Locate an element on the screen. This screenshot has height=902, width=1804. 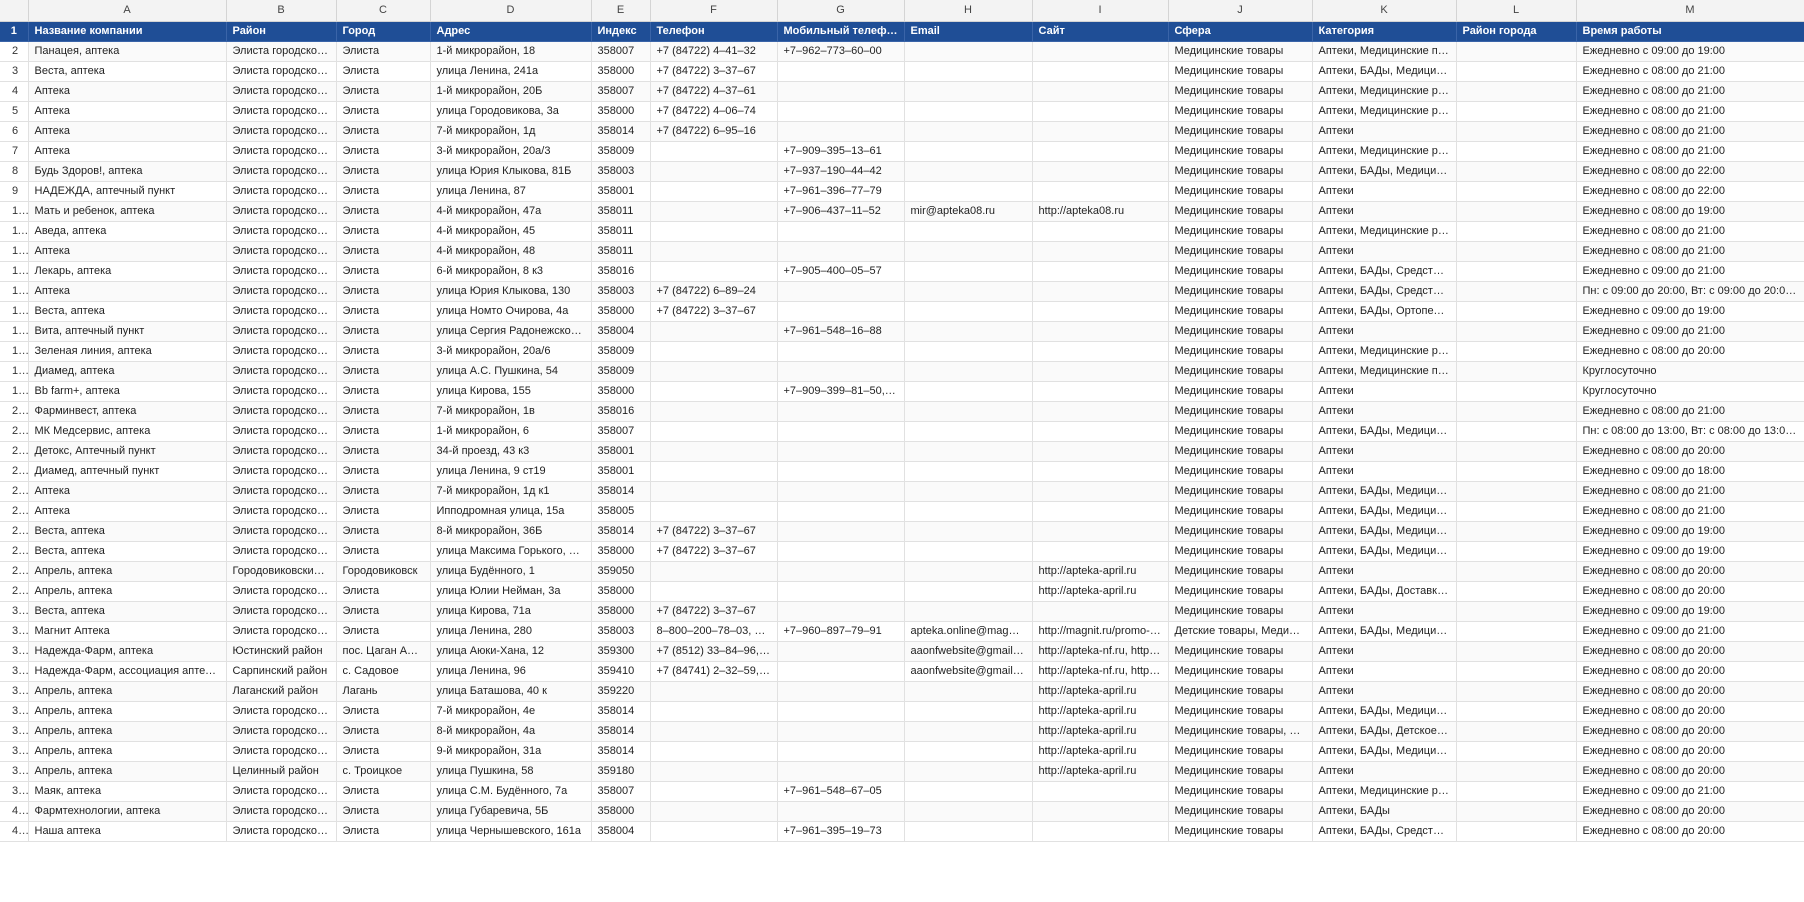
table-cell: 358016 is located at coordinates (621, 271).